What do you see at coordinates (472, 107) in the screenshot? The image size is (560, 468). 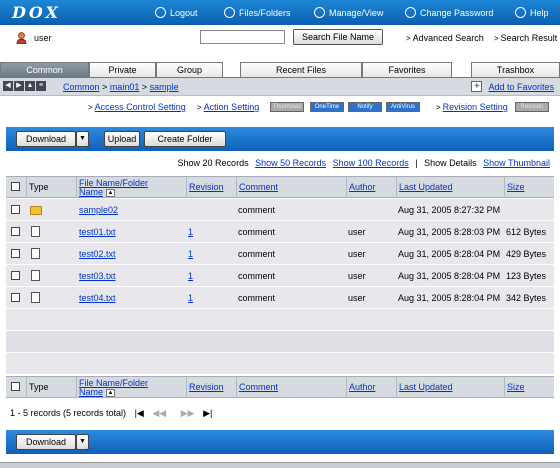 I see `revision-setting-link: > Revision Setting` at bounding box center [472, 107].